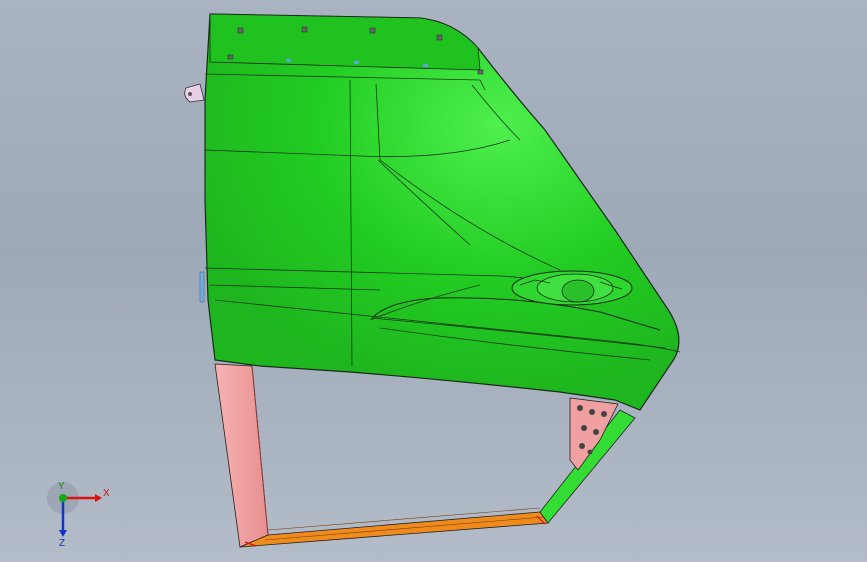 The height and width of the screenshot is (562, 867). What do you see at coordinates (345, 42) in the screenshot?
I see `door-top-flange` at bounding box center [345, 42].